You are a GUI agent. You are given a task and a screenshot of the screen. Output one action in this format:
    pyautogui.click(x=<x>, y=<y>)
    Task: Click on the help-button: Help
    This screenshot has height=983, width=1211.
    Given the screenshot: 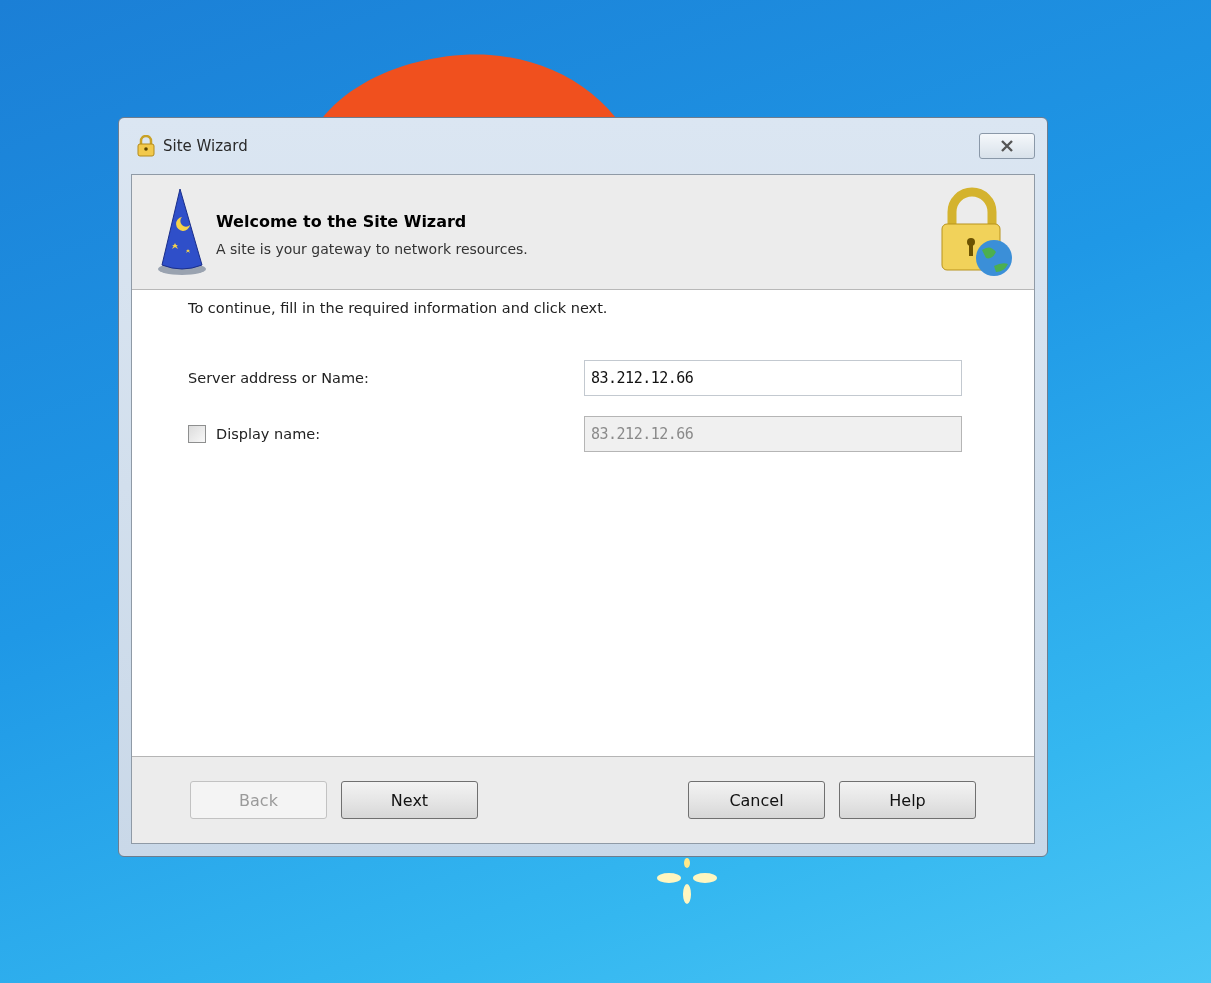 What is the action you would take?
    pyautogui.click(x=907, y=800)
    